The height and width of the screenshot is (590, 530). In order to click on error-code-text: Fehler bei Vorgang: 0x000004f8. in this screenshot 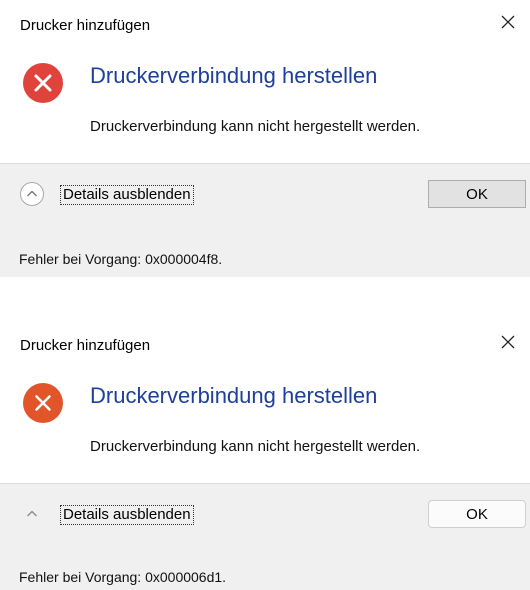, I will do `click(121, 259)`.